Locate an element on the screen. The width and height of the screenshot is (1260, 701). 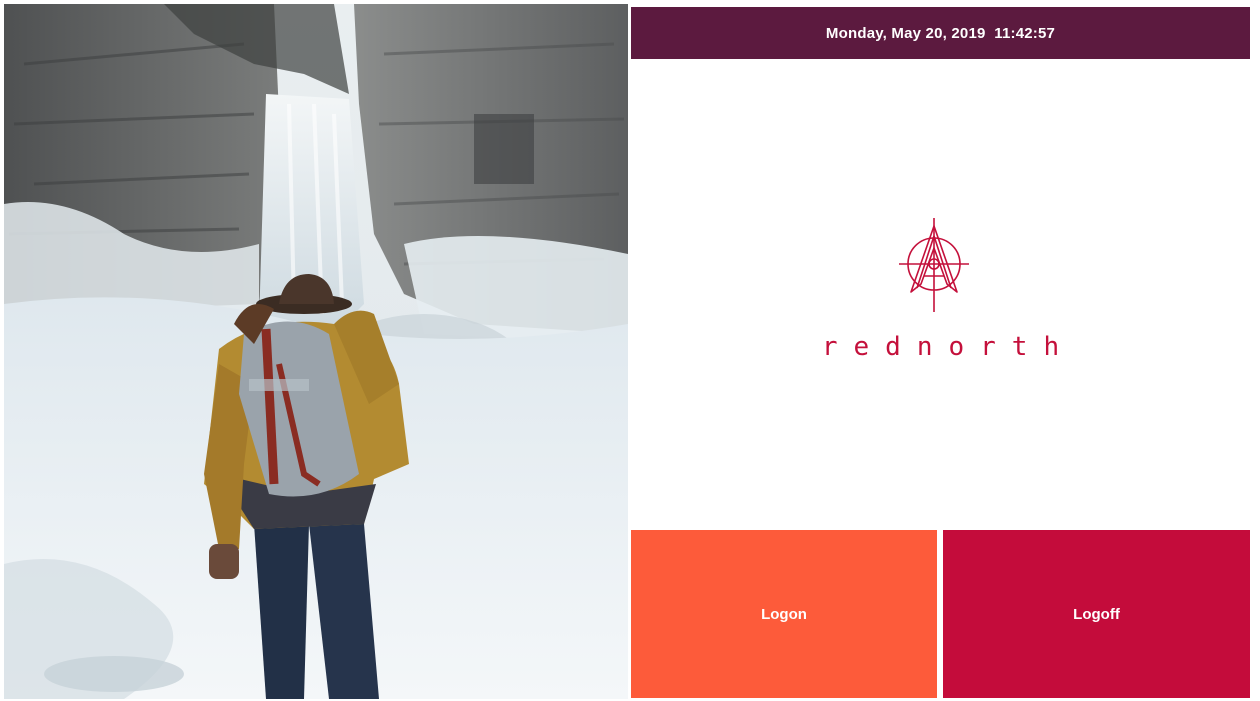
rednorth-logo-icon is located at coordinates (934, 265).